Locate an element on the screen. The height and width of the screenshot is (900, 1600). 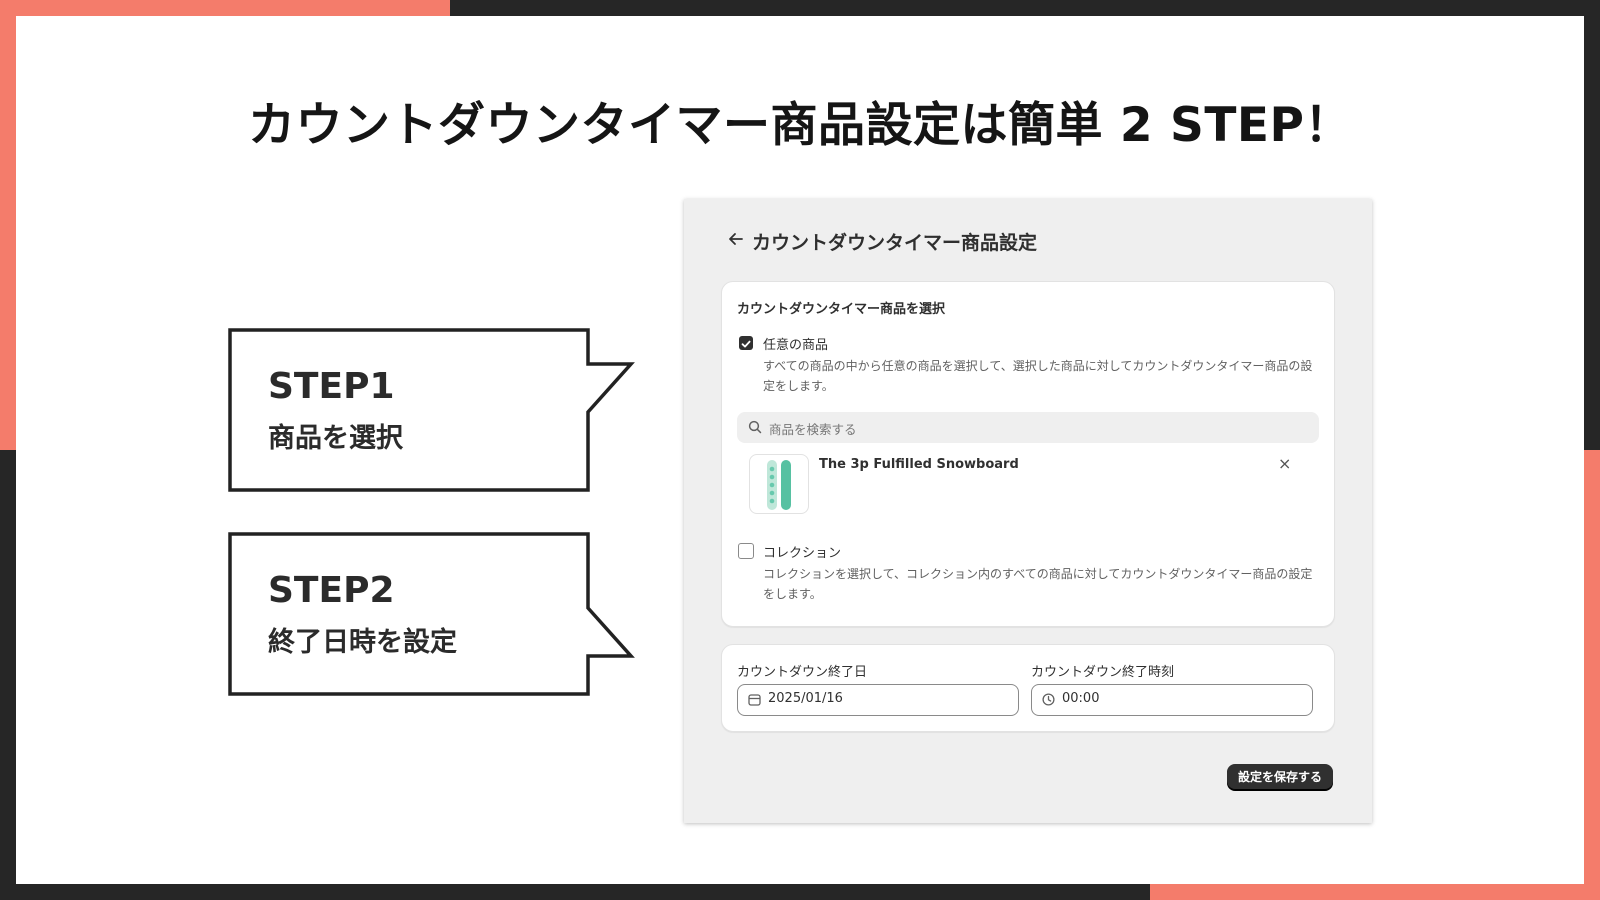
checkmark-icon is located at coordinates (746, 344).